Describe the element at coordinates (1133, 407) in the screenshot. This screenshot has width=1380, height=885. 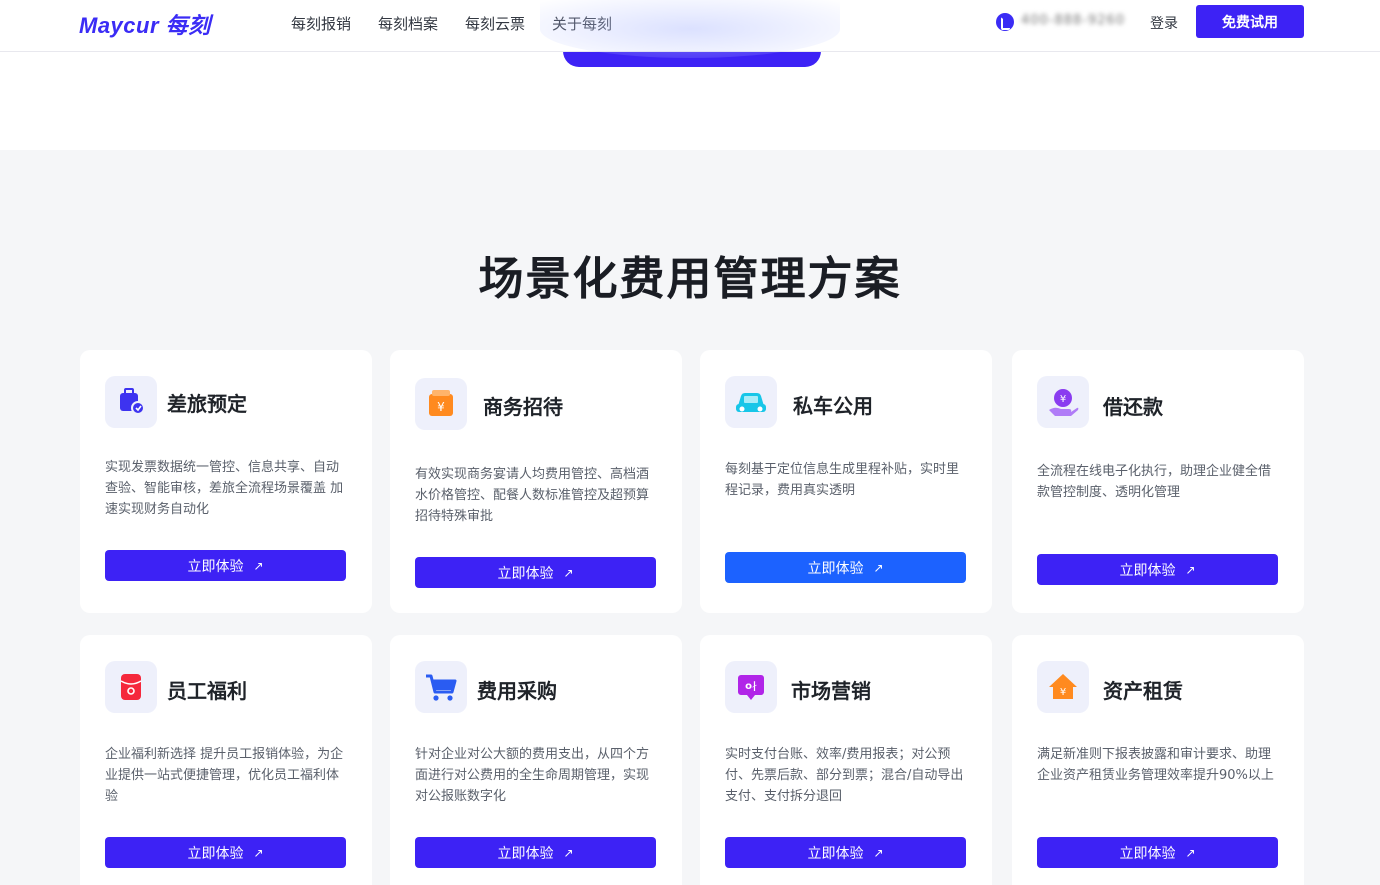
I see `card-title: 借还款` at that location.